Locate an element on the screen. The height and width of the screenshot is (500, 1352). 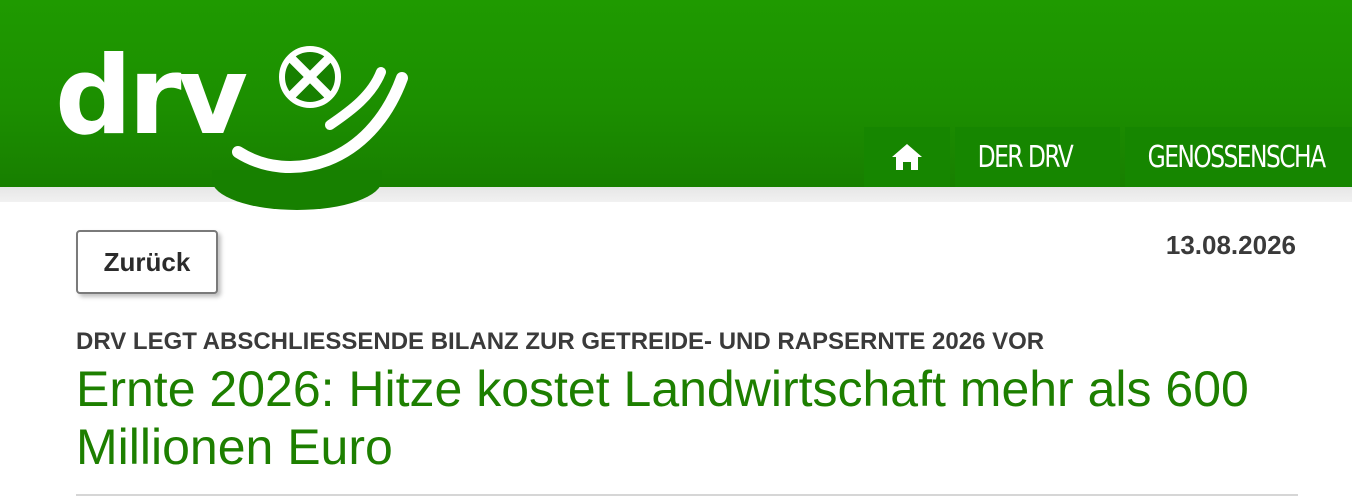
main-navigation: DER DRV GENOSSENSCHA is located at coordinates (1108, 157).